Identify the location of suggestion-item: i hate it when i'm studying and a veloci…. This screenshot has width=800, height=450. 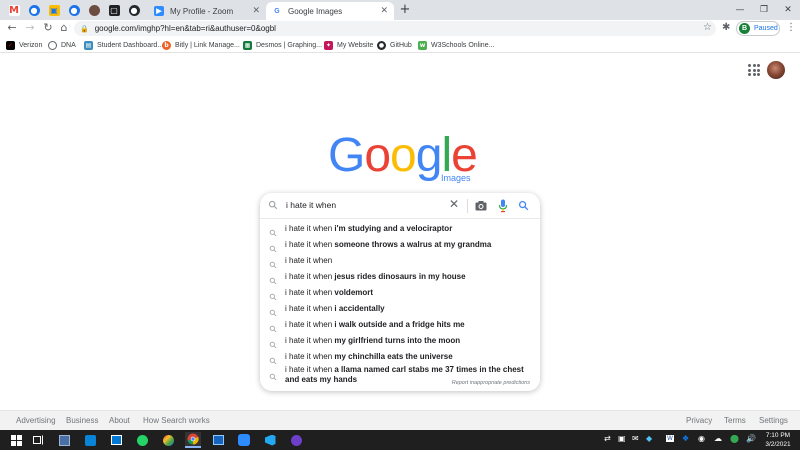
(400, 229).